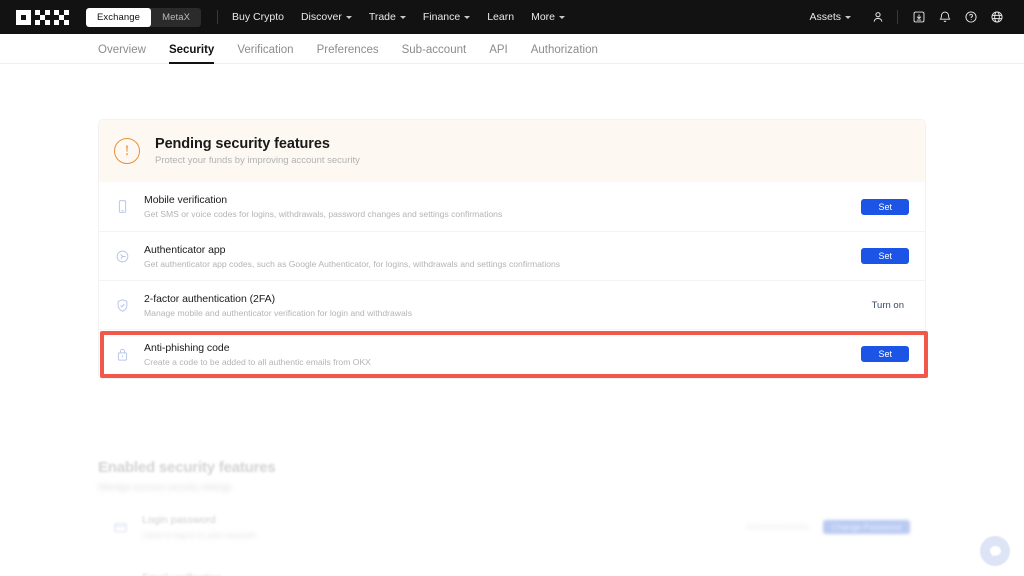 The width and height of the screenshot is (1024, 576). I want to click on enabled-row-title: Email verification, so click(254, 574).